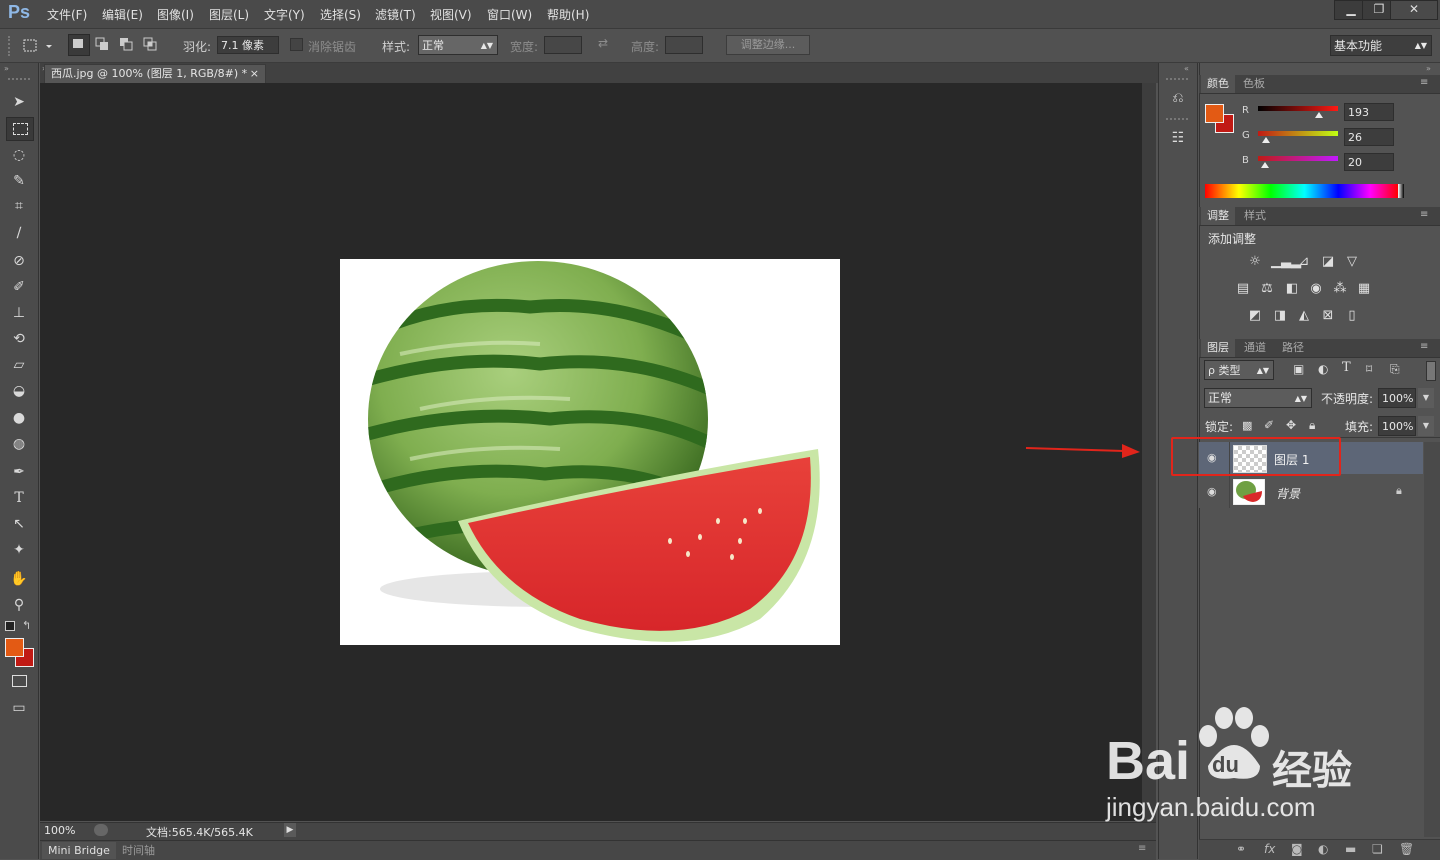  I want to click on document-tab: 西瓜.jpg @ 100% (图层 1, RGB/8#) * ×, so click(155, 73).